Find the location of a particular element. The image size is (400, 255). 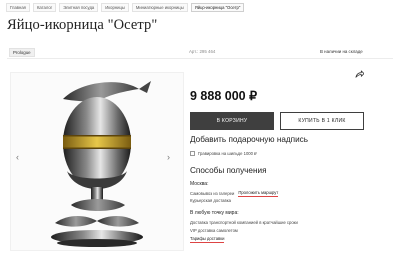

buy-one-click-button: КУПИТЬ В 1 КЛИК is located at coordinates (322, 121).